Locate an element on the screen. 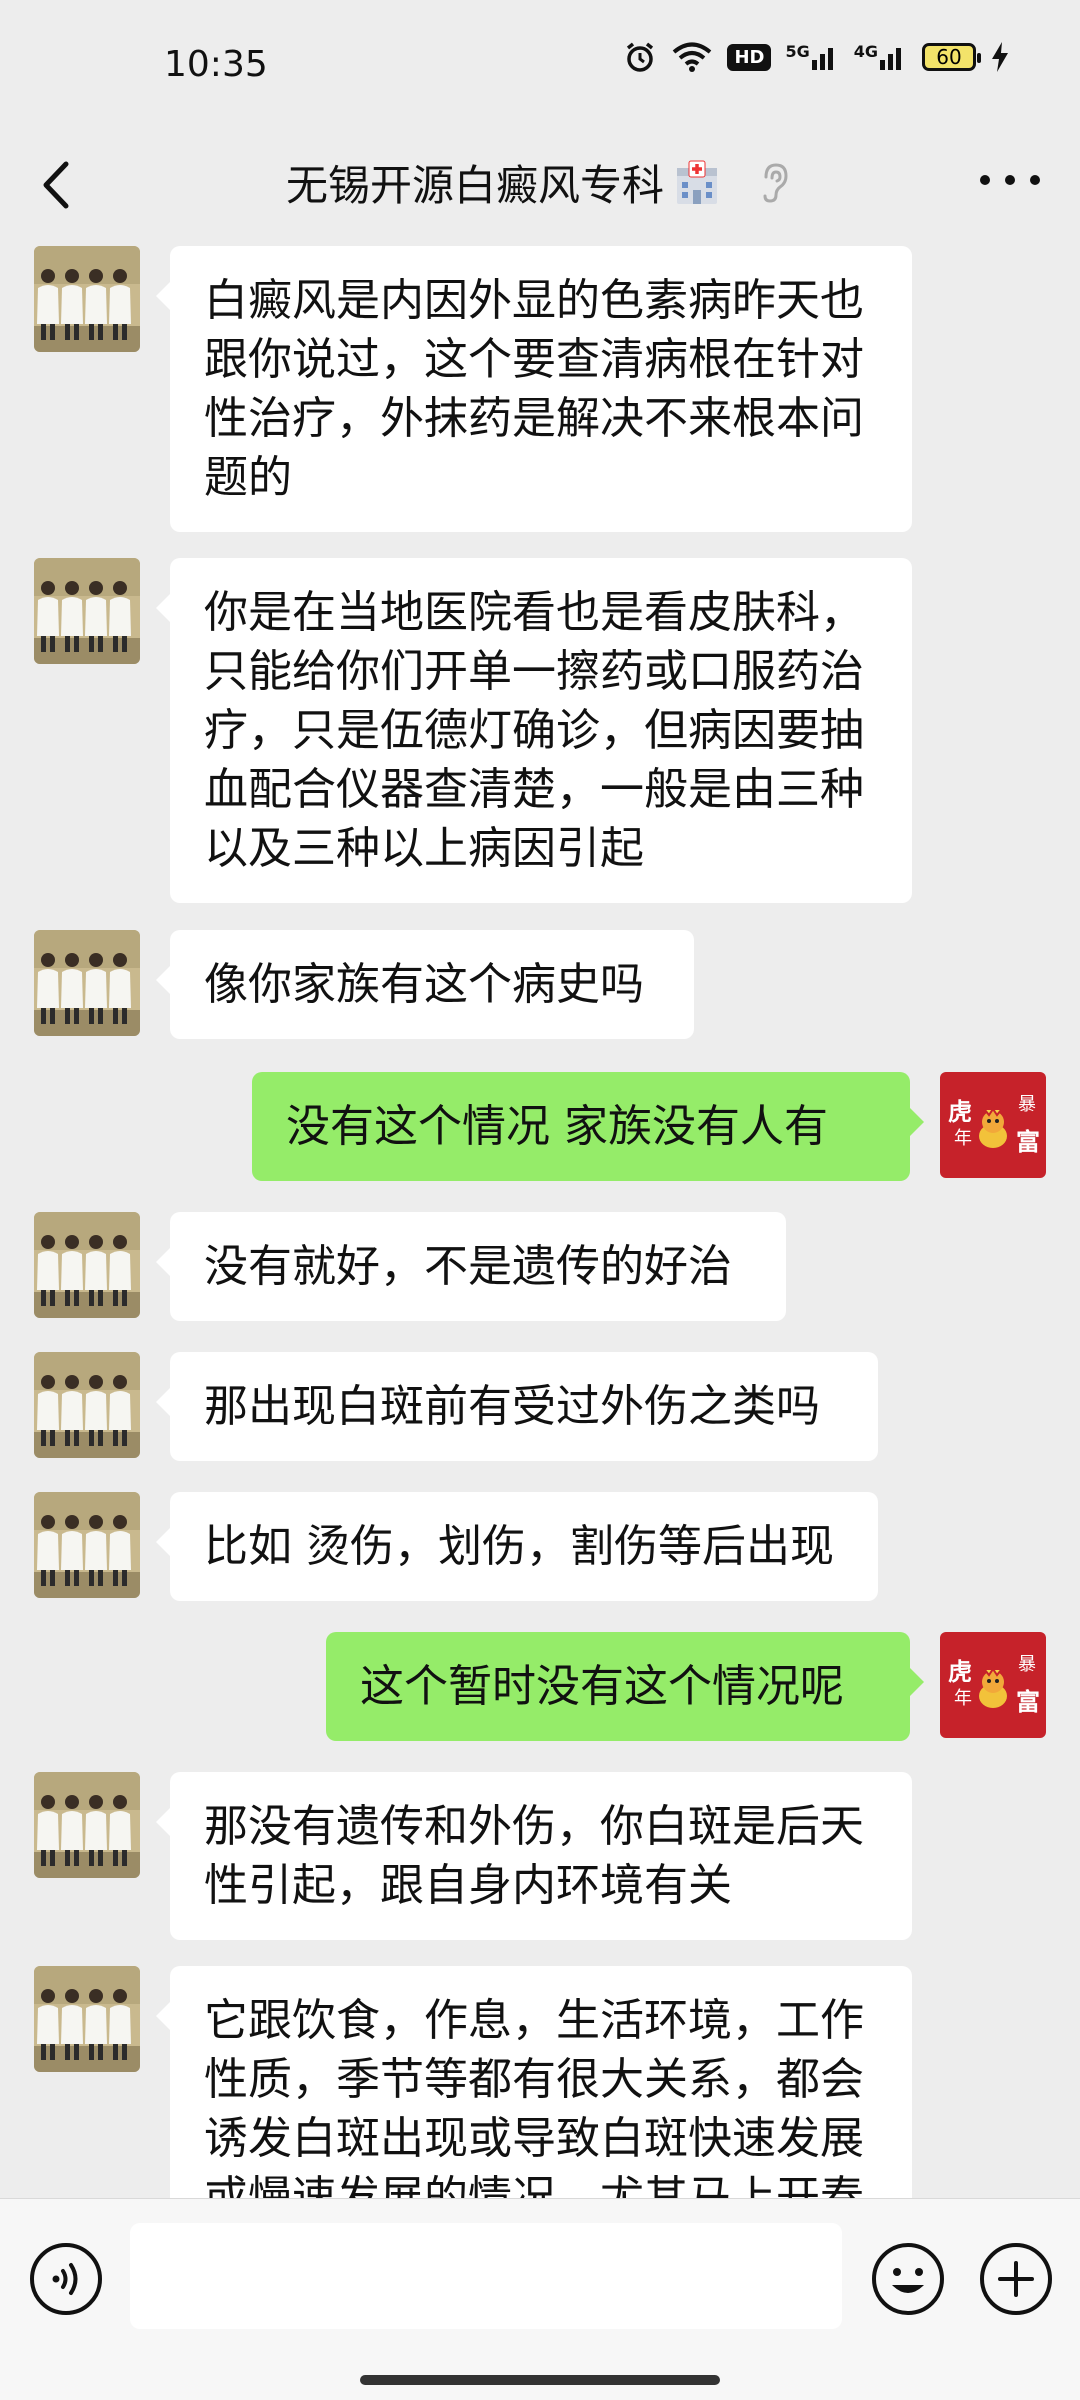 Image resolution: width=1080 pixels, height=2400 pixels. chat-title: 无锡开源白癜风专科 is located at coordinates (540, 182).